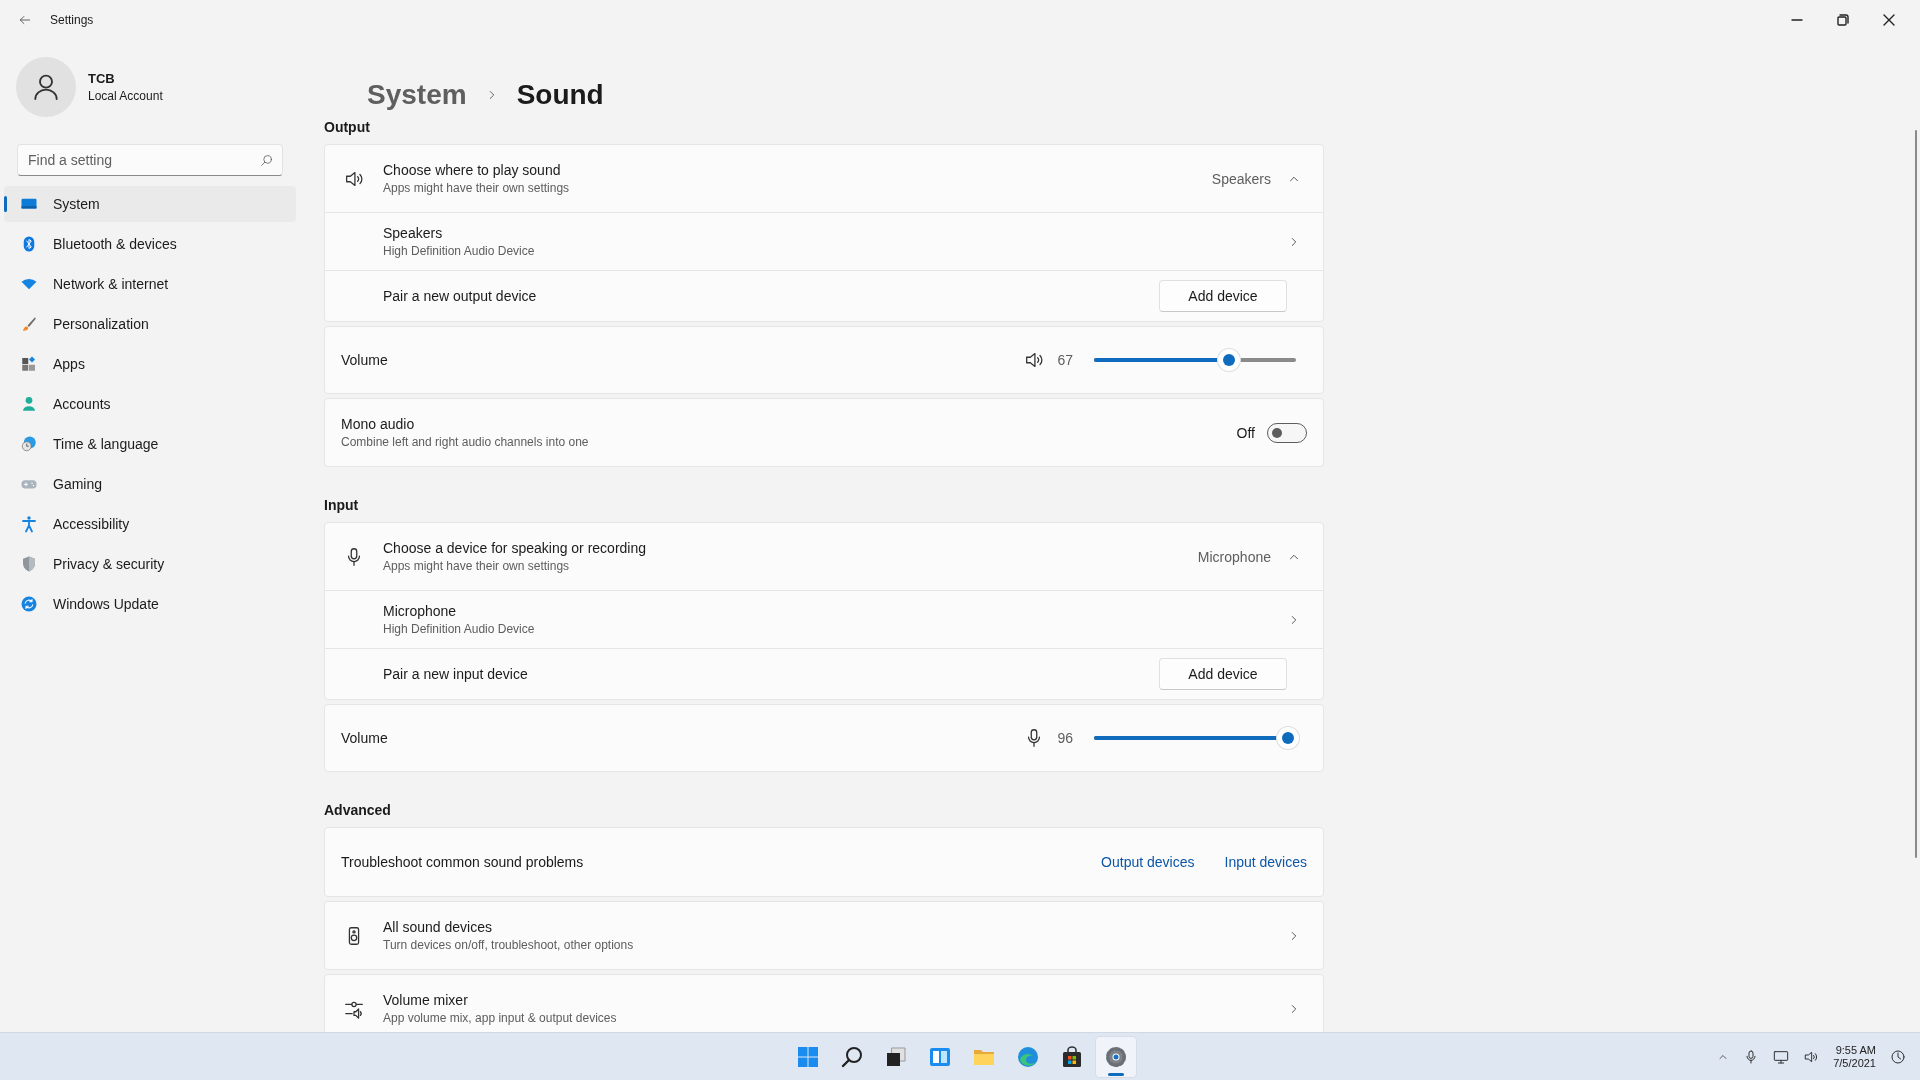 The width and height of the screenshot is (1920, 1080). What do you see at coordinates (150, 244) in the screenshot?
I see `nav-item: Bluetooth & devices` at bounding box center [150, 244].